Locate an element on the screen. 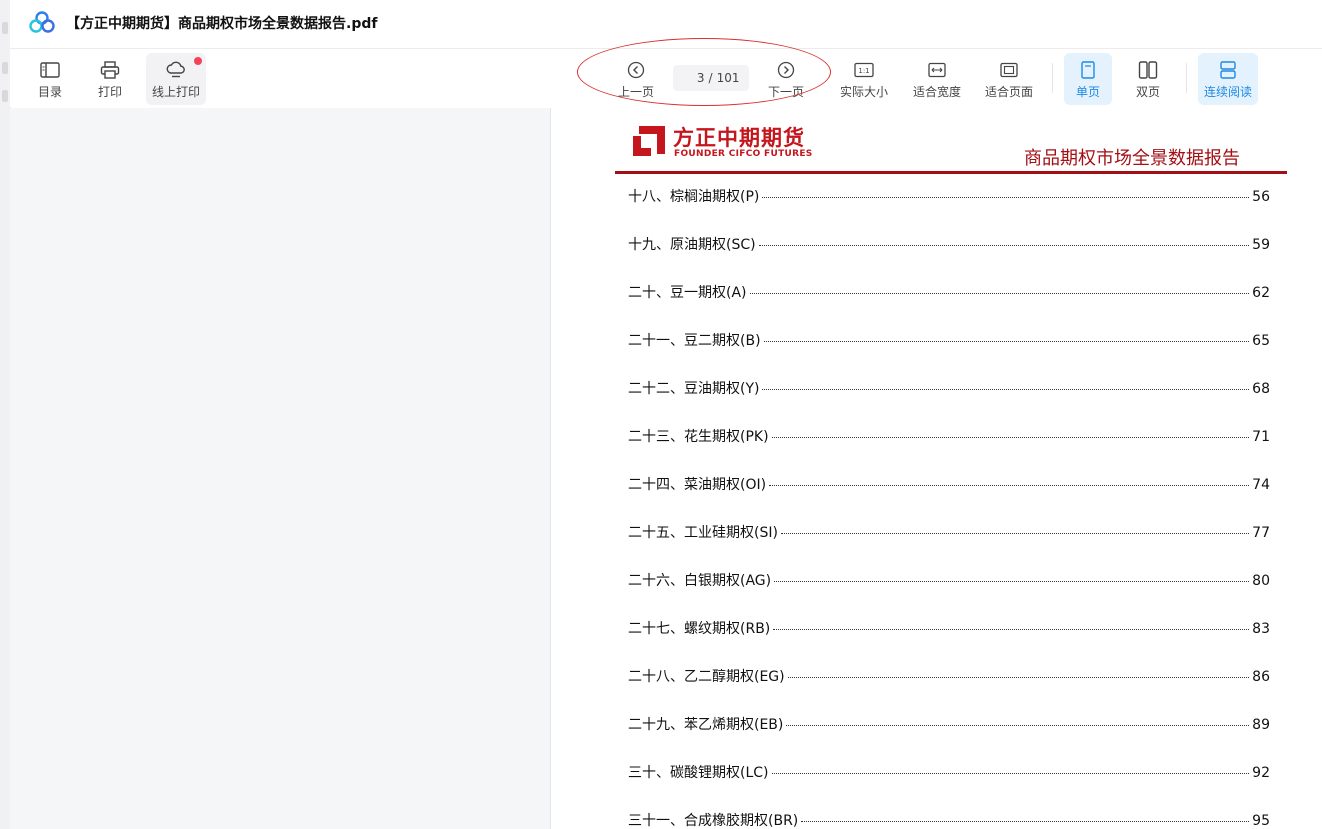  toc-entry-title: 二十八、乙二醇期权(EG) is located at coordinates (706, 677).